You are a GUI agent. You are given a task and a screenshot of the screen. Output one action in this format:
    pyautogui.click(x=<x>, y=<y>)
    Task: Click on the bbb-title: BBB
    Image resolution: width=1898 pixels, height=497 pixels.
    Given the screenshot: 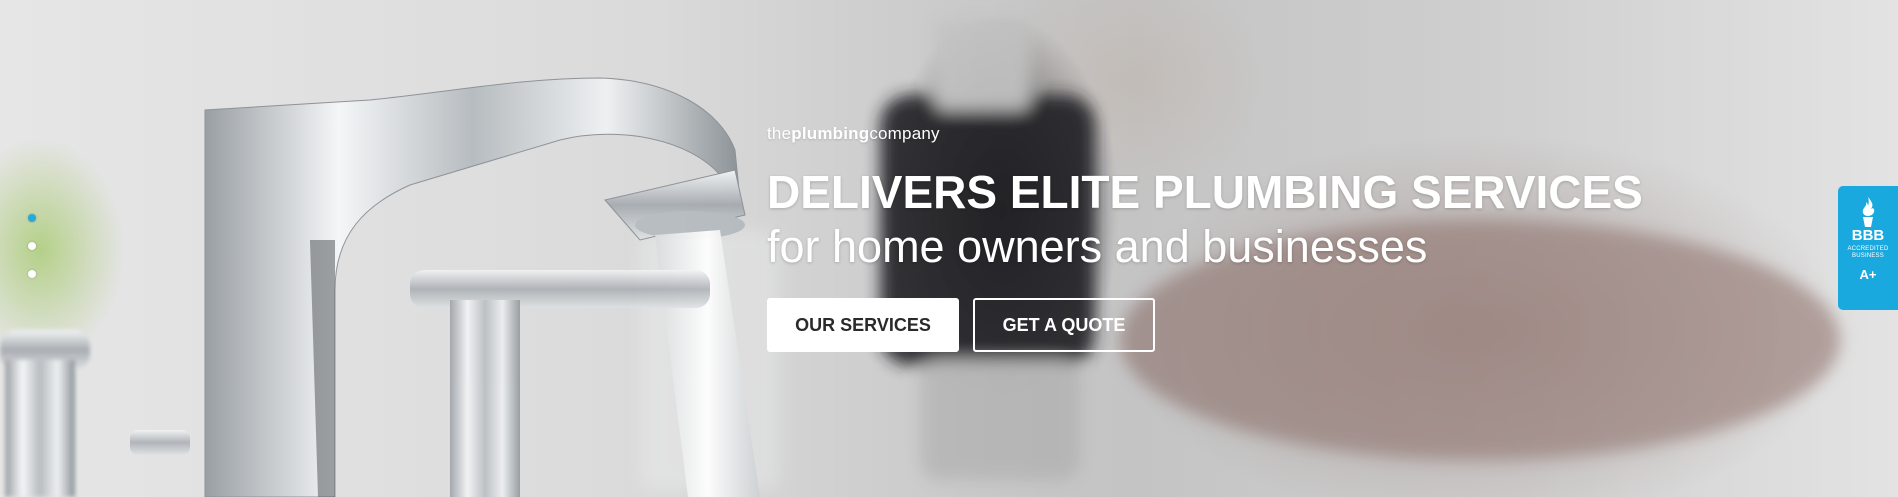 What is the action you would take?
    pyautogui.click(x=1868, y=235)
    